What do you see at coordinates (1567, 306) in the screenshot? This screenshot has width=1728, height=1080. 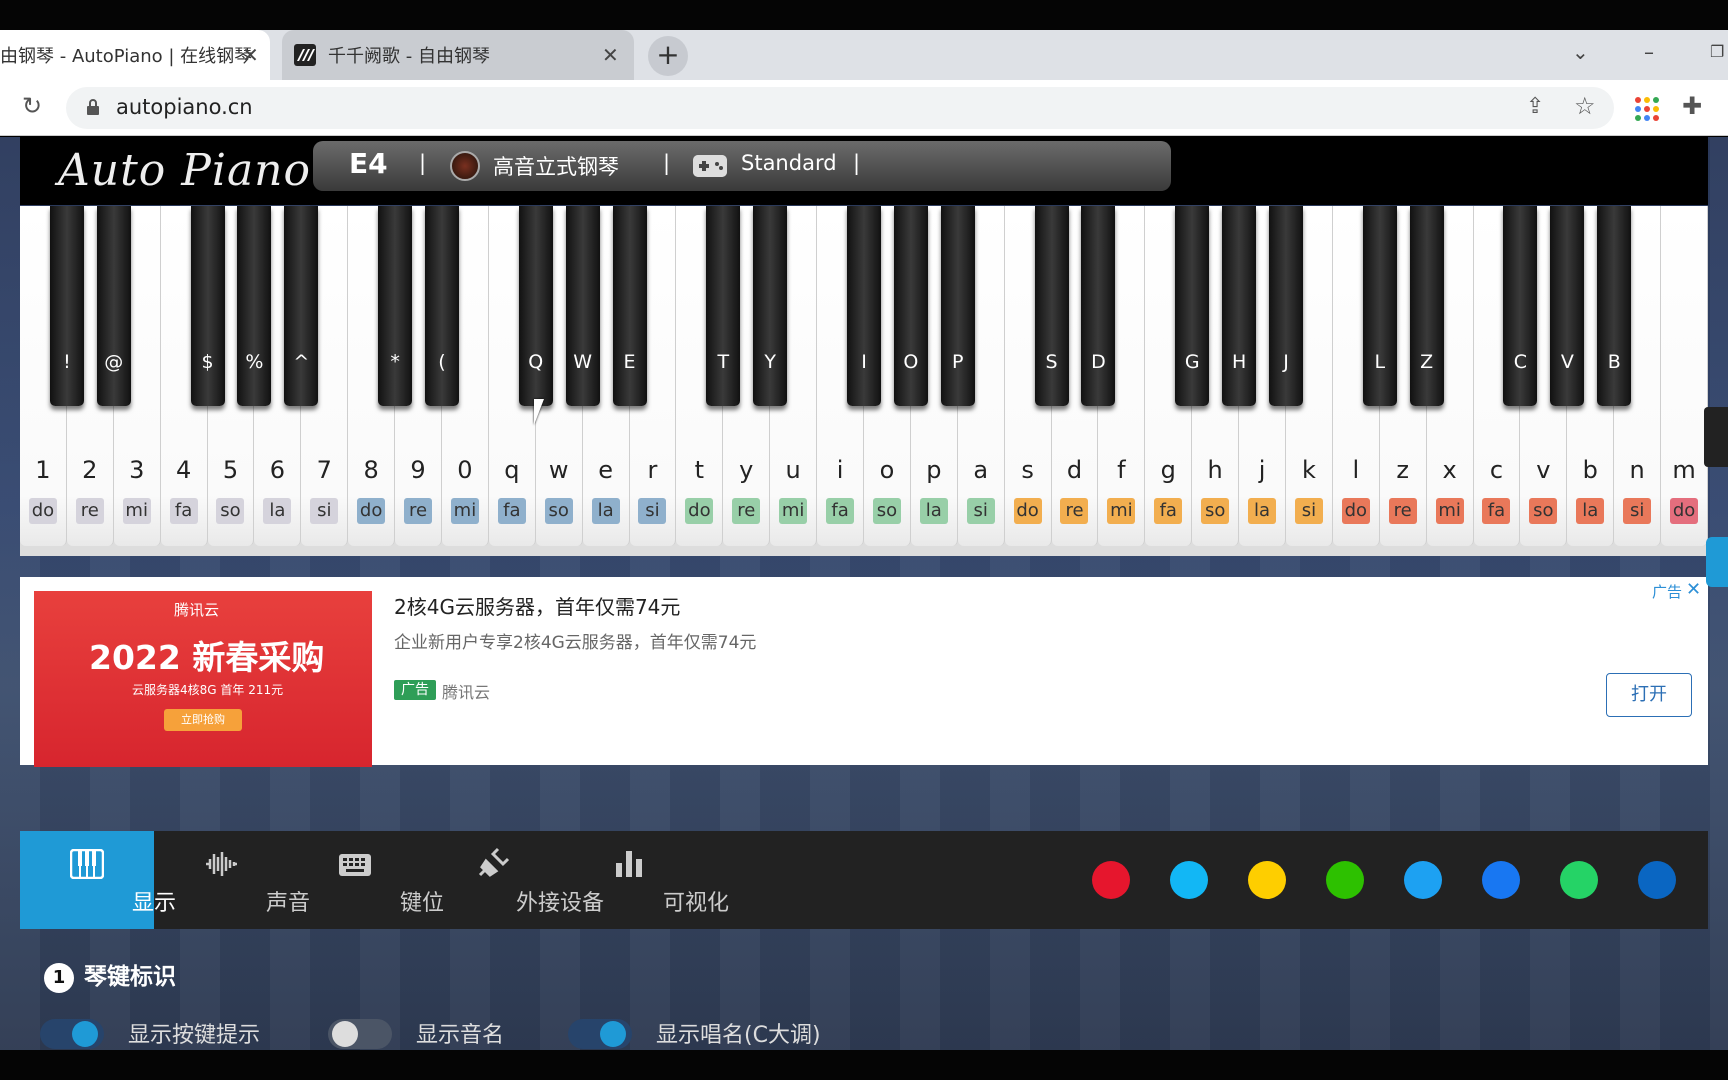 I see `black-key: V` at bounding box center [1567, 306].